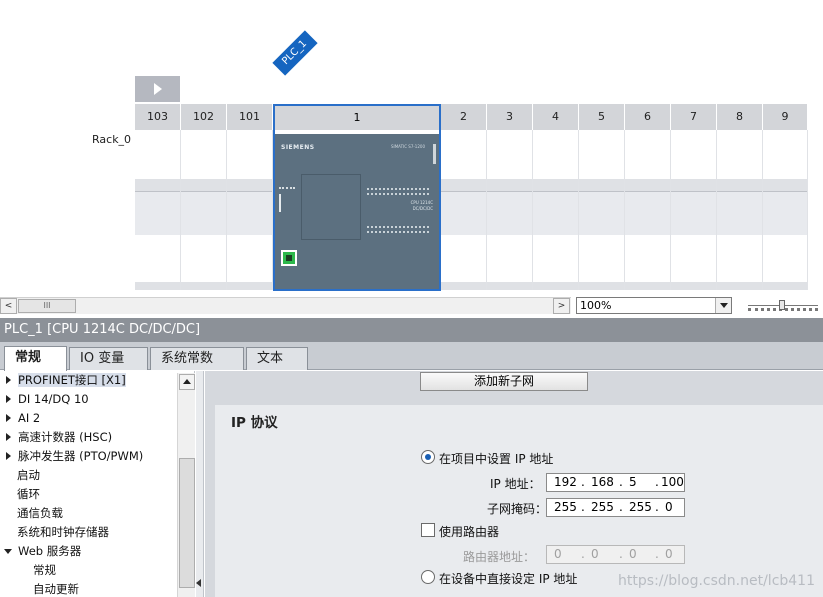 This screenshot has width=823, height=597. I want to click on router-octet-3: 0, so click(633, 554).